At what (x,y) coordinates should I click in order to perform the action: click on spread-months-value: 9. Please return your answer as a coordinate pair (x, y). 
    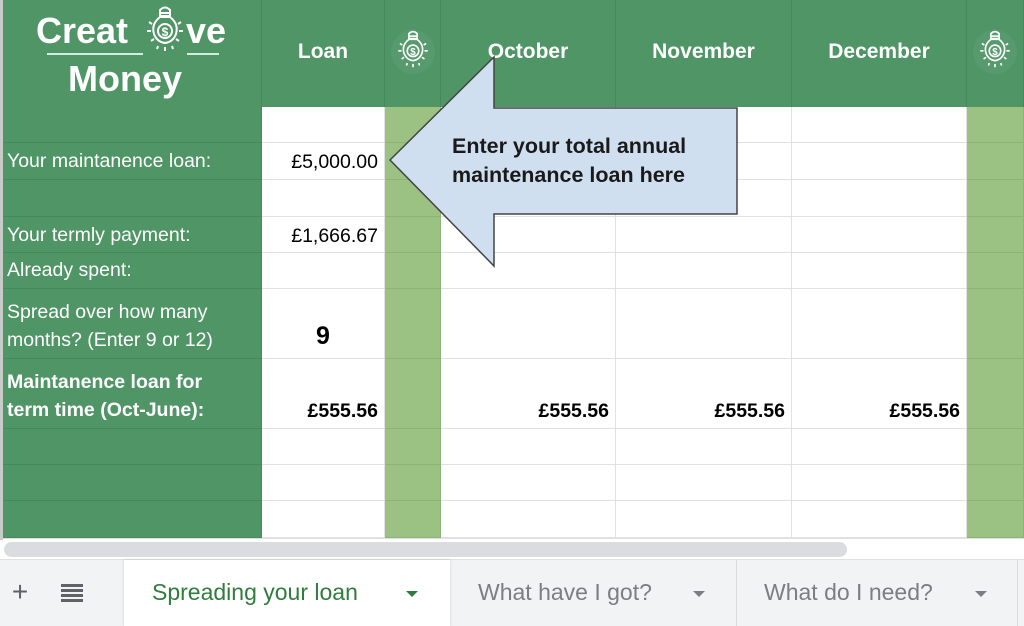
    Looking at the image, I should click on (323, 336).